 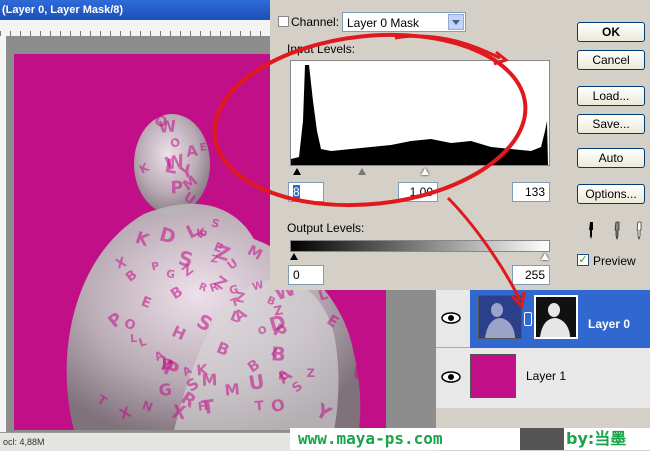 I want to click on layer-0-thumbnail, so click(x=500, y=317).